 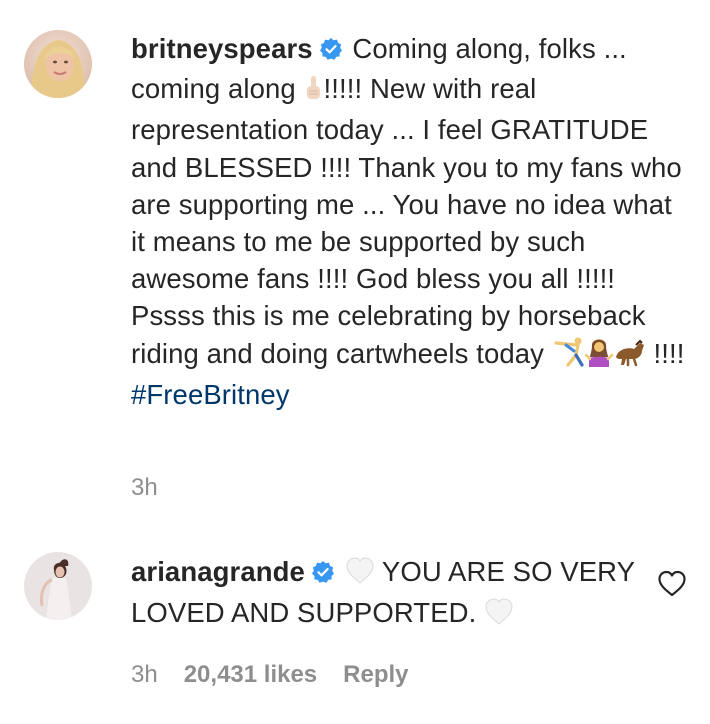 I want to click on comment-meta-arianagrande: 3h 20,431 likes Reply, so click(x=283, y=675).